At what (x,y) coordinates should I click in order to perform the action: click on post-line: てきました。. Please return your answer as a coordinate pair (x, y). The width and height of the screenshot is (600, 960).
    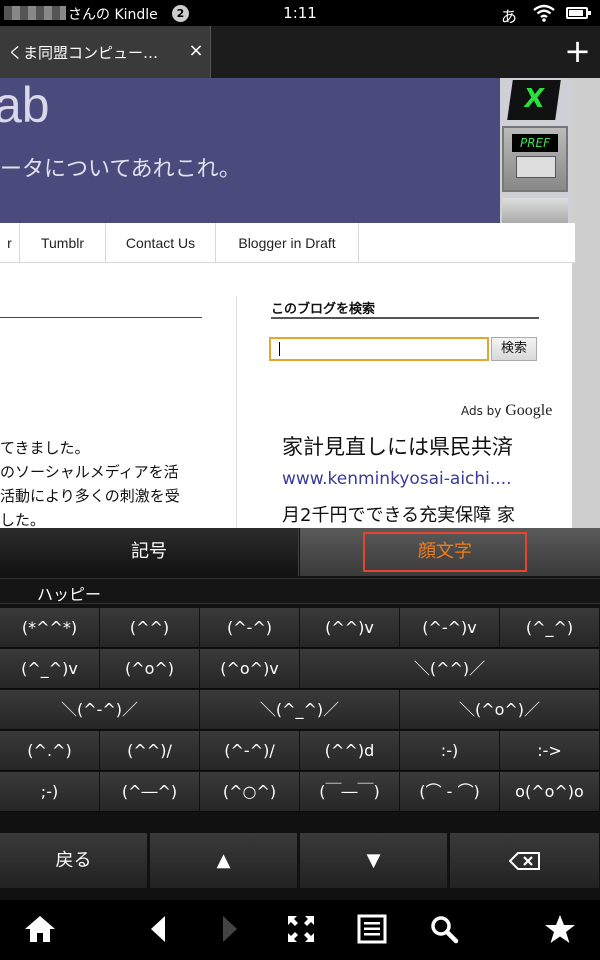
    Looking at the image, I should click on (45, 448).